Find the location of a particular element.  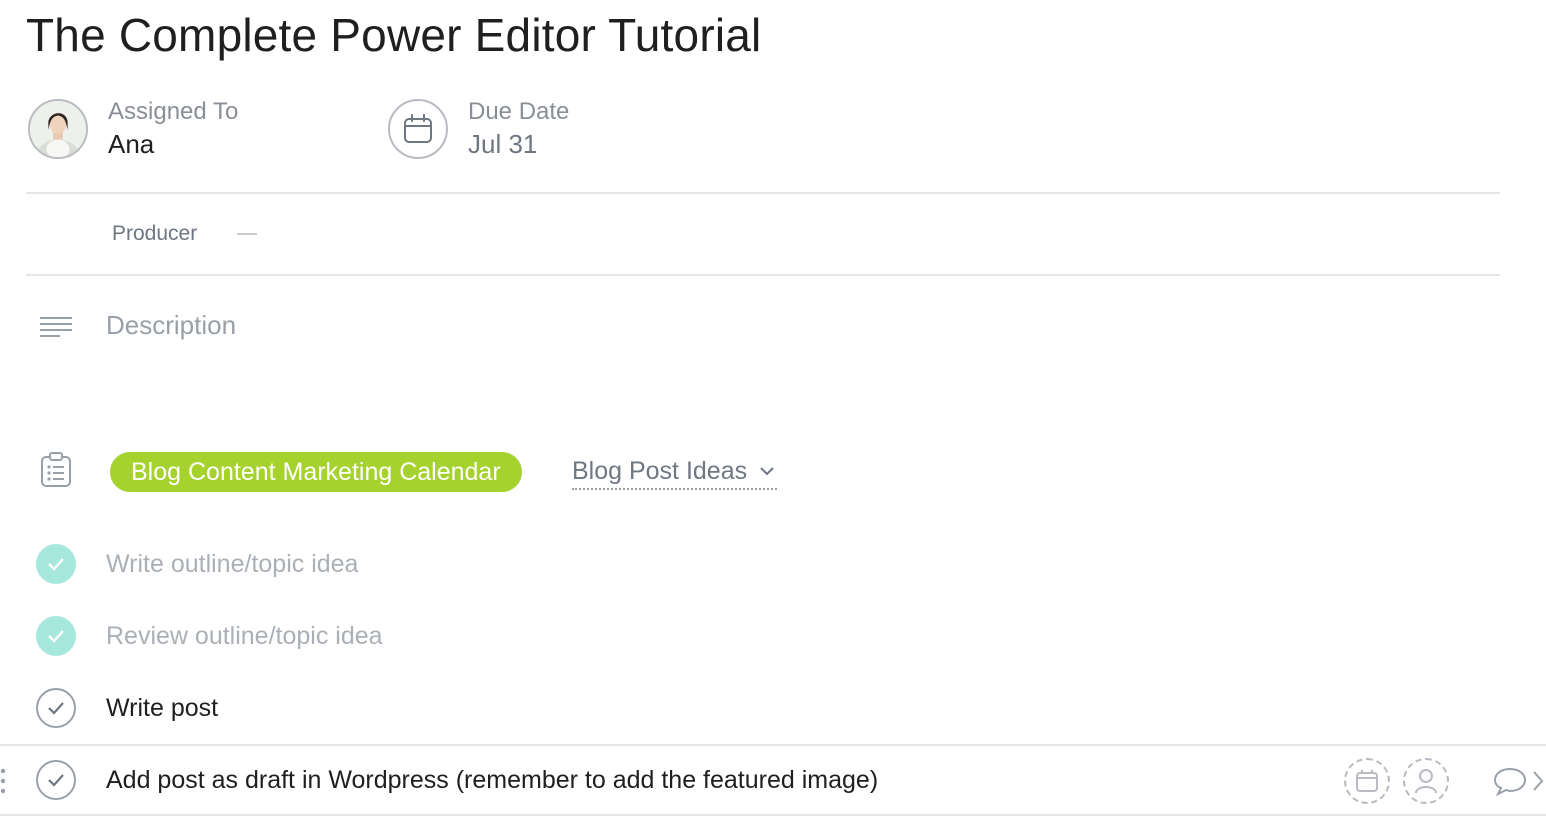

custom-field-empty-value is located at coordinates (247, 234).